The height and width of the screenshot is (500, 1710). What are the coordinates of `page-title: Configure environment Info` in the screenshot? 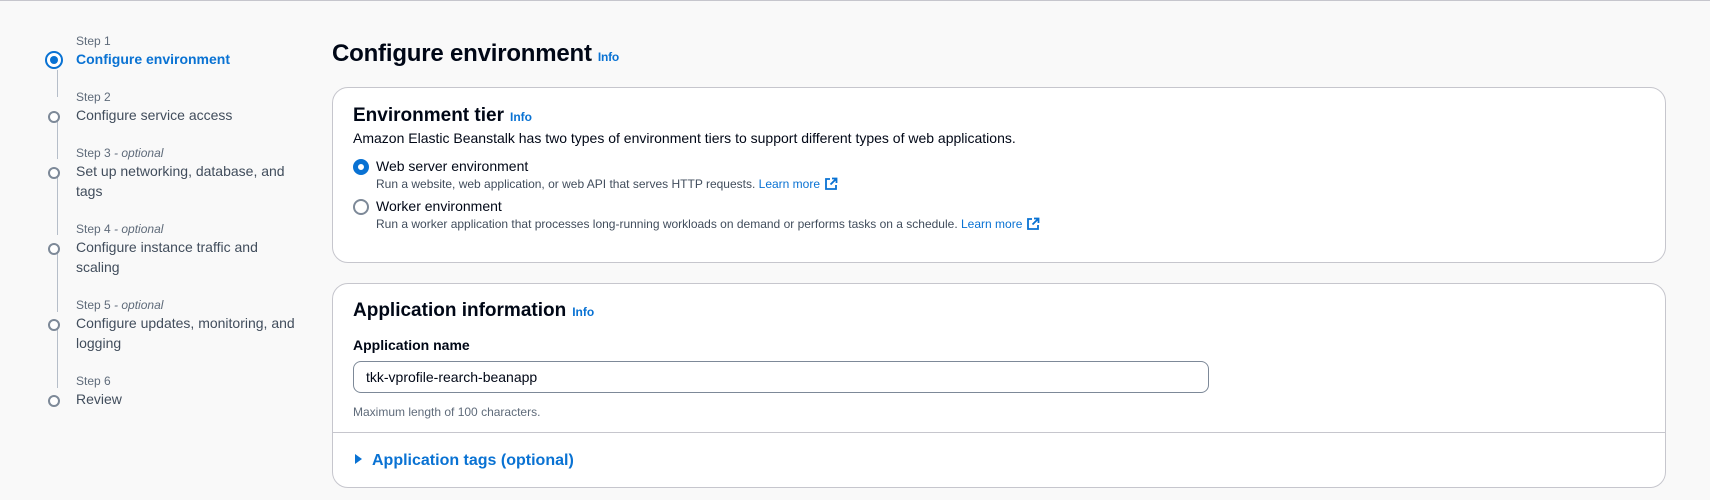 It's located at (475, 54).